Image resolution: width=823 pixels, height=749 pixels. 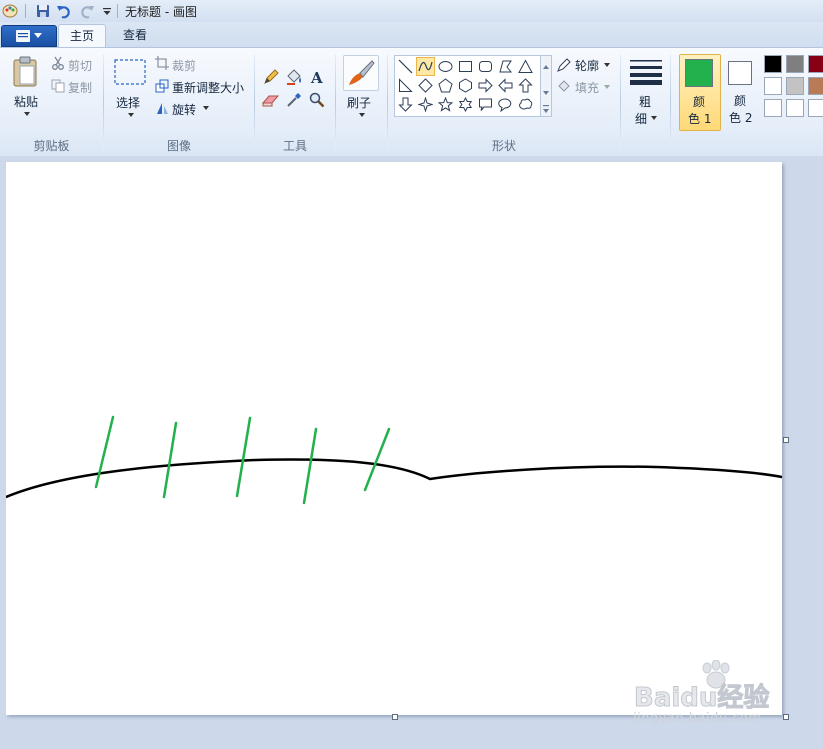 What do you see at coordinates (43, 11) in the screenshot?
I see `save-icon` at bounding box center [43, 11].